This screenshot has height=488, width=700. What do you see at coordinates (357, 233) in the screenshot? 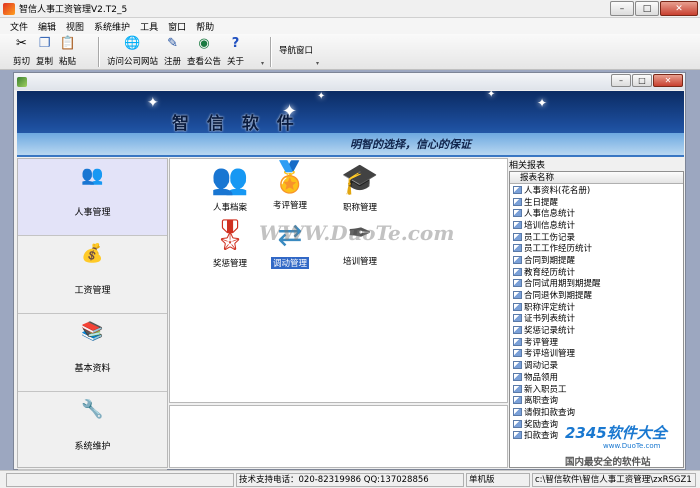
I see `watermark-text: WWW.DuoTe.com` at bounding box center [357, 233].